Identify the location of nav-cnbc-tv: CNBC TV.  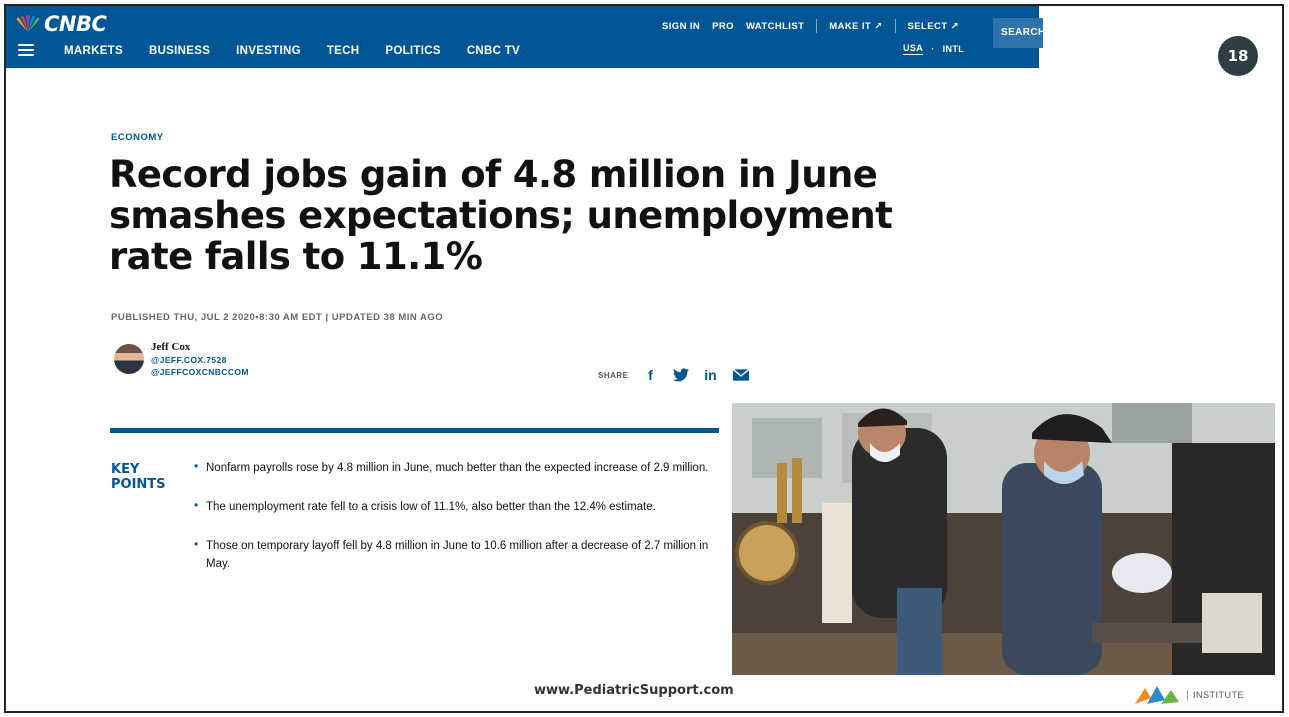
(493, 51).